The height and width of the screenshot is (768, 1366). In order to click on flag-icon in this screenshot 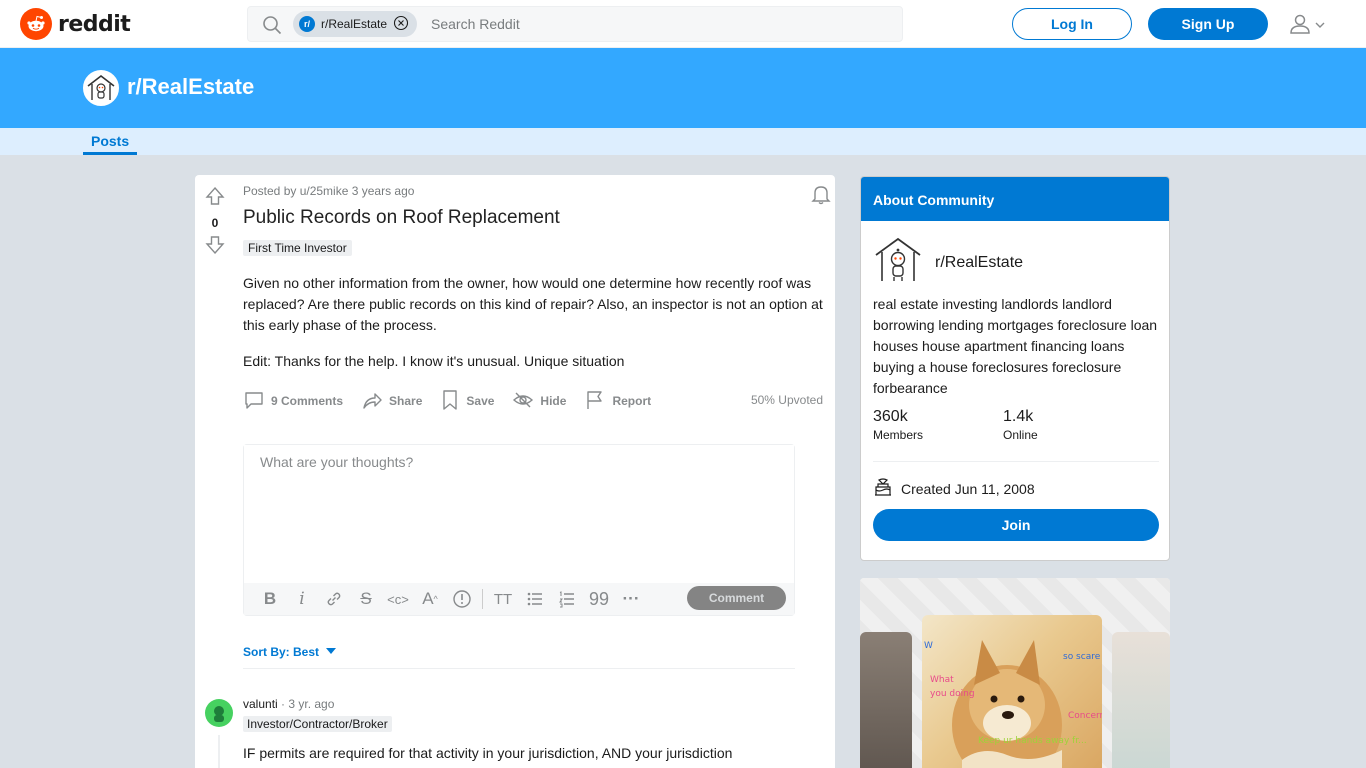, I will do `click(595, 401)`.